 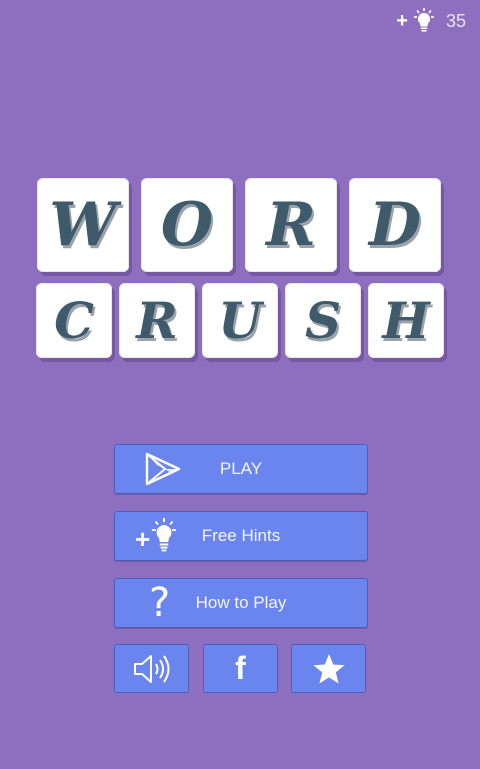 I want to click on play-label: PLAY, so click(x=241, y=468).